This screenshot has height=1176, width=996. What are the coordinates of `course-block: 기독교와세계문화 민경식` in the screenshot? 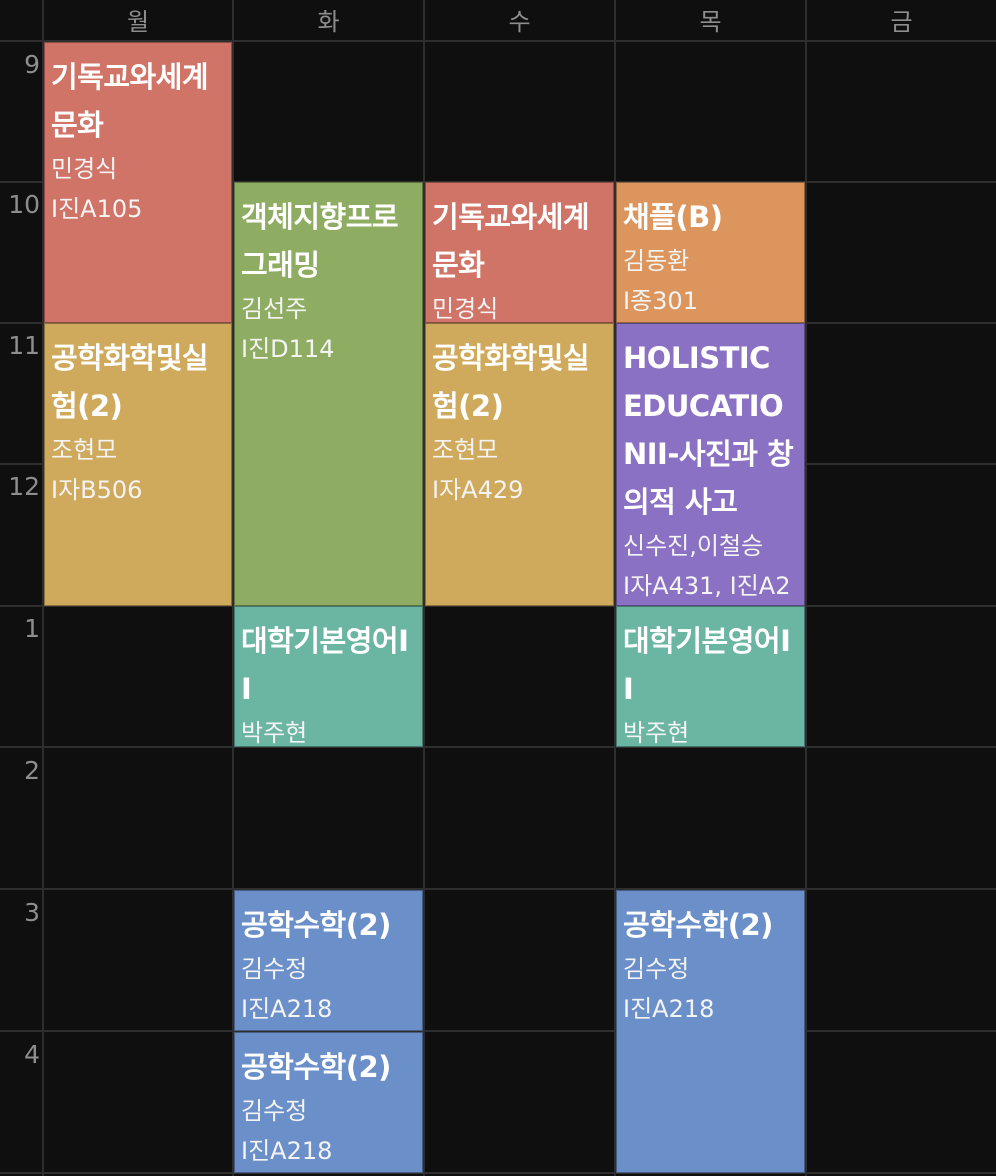 It's located at (519, 252).